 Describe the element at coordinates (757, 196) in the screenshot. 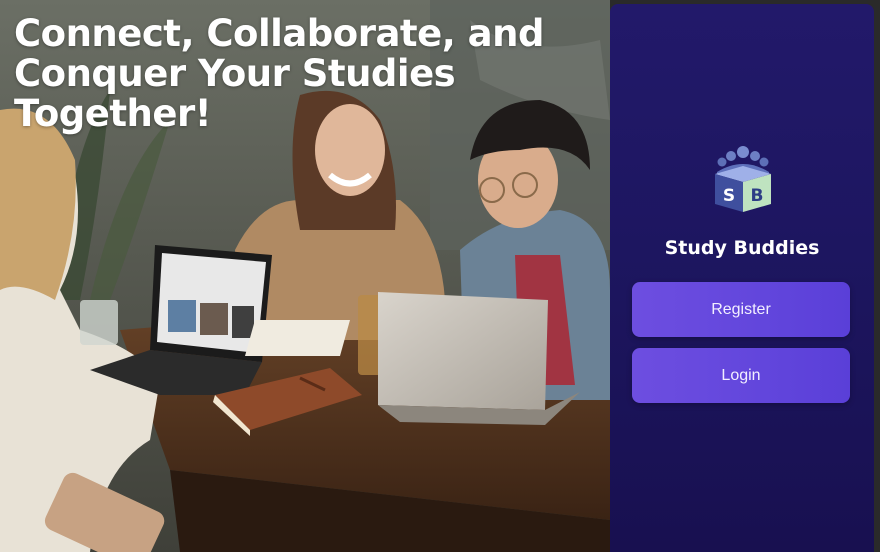

I see `logo-letter-b: B` at that location.